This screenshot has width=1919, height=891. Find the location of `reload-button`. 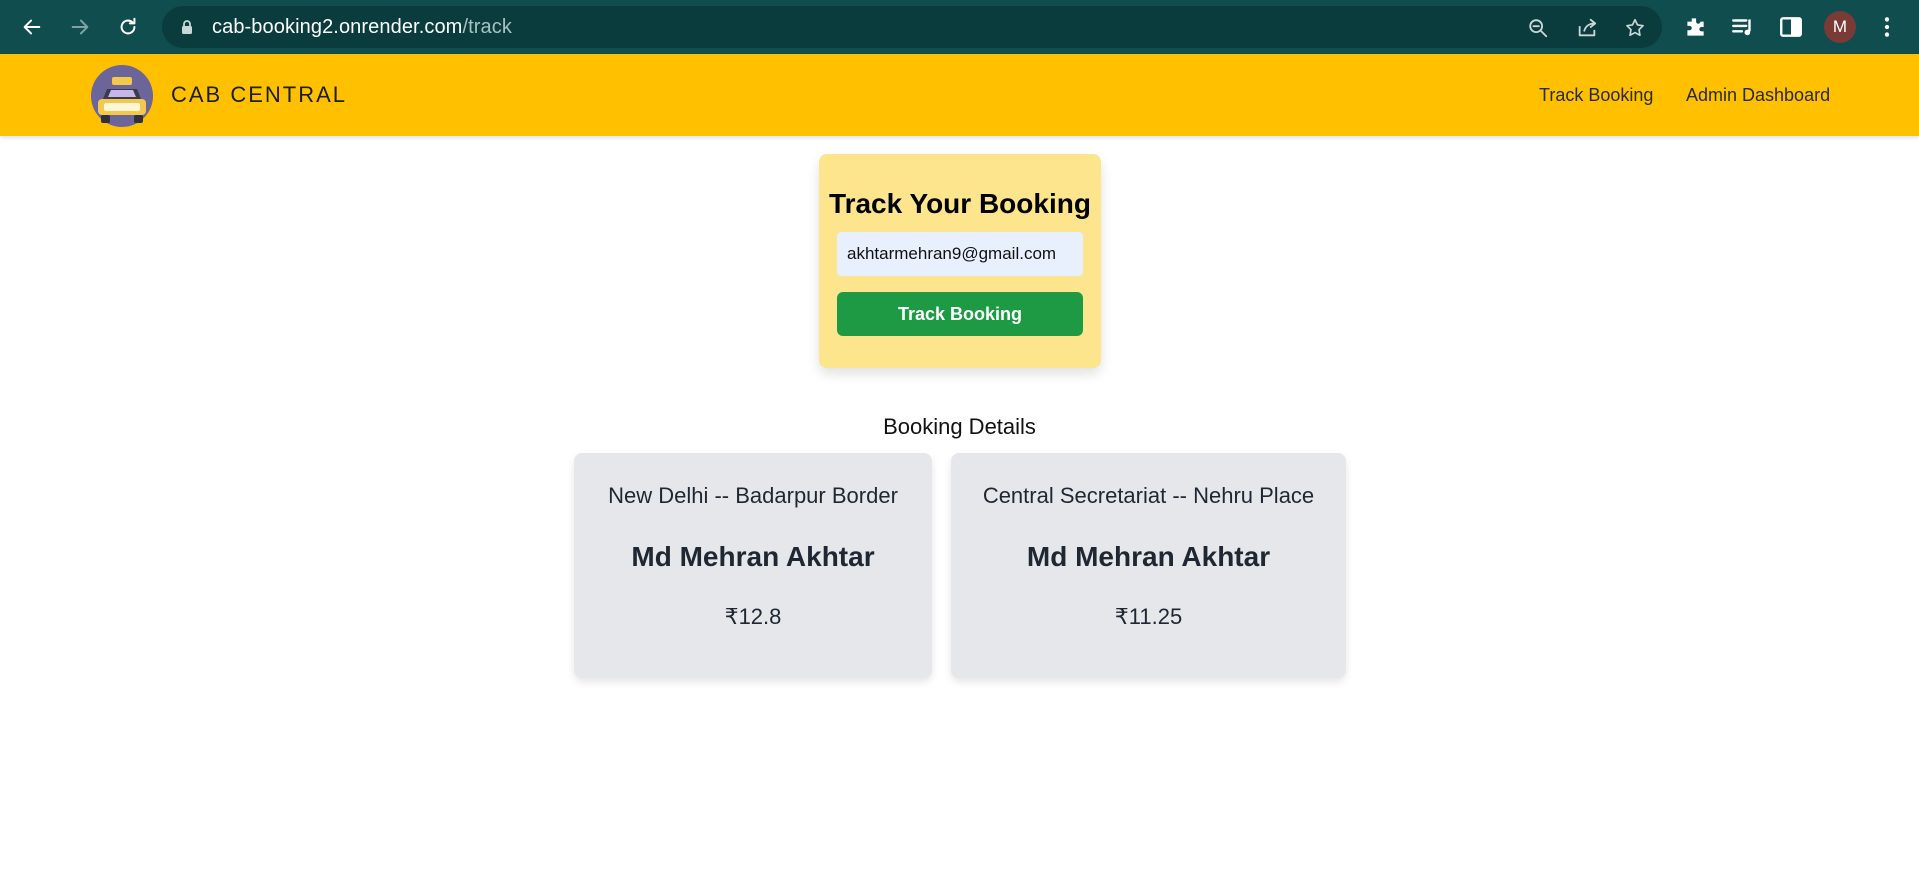

reload-button is located at coordinates (128, 27).